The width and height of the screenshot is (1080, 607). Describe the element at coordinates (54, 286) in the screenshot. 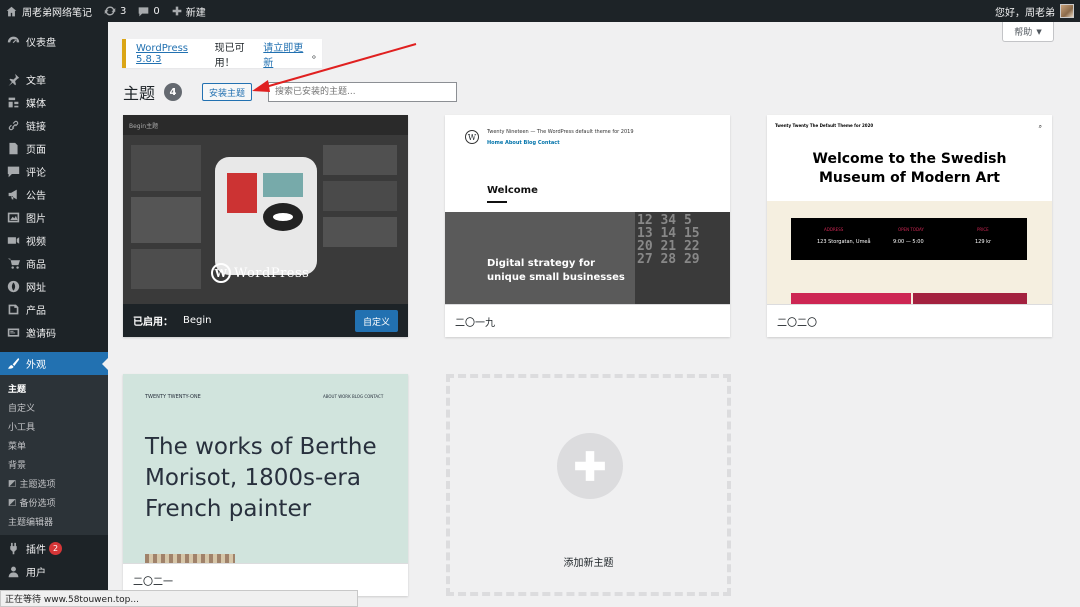

I see `menu-item-10: 网址` at that location.